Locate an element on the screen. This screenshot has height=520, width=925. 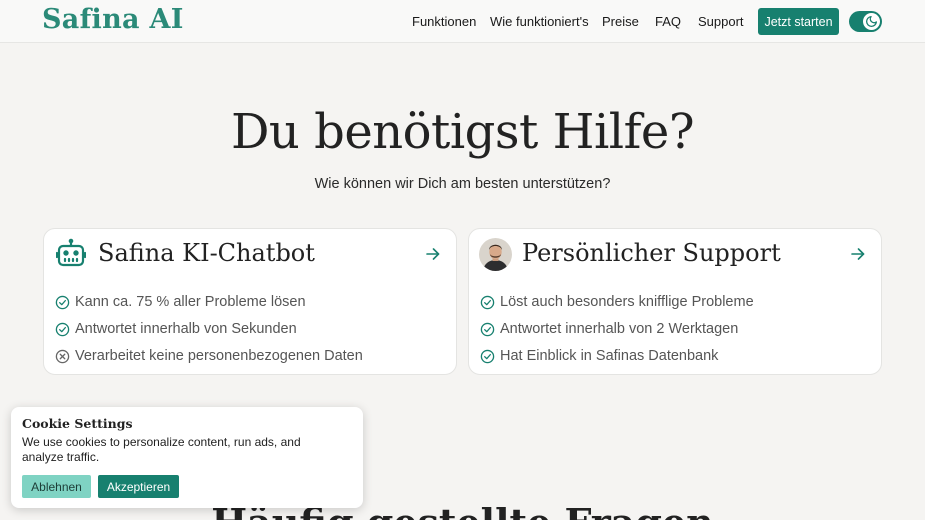
logo: Safina AI is located at coordinates (113, 19).